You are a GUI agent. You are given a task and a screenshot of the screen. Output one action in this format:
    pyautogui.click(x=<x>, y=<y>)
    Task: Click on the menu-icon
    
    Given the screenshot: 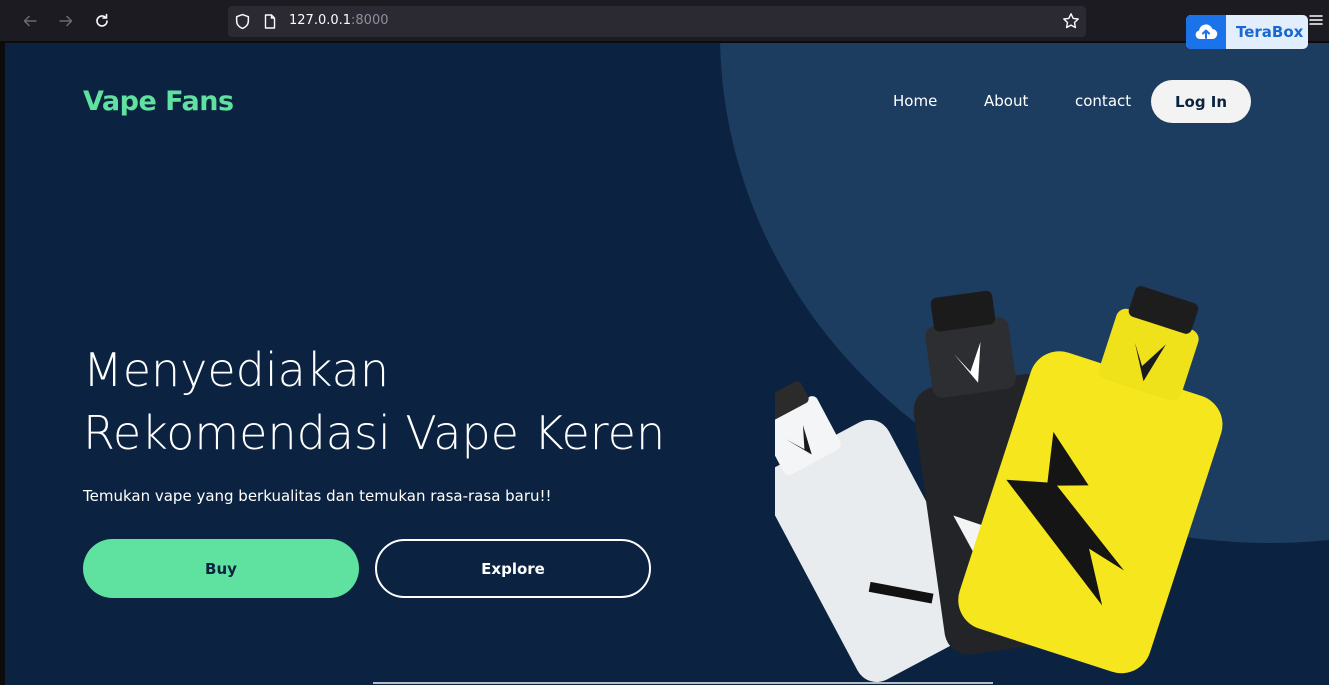 What is the action you would take?
    pyautogui.click(x=1316, y=20)
    